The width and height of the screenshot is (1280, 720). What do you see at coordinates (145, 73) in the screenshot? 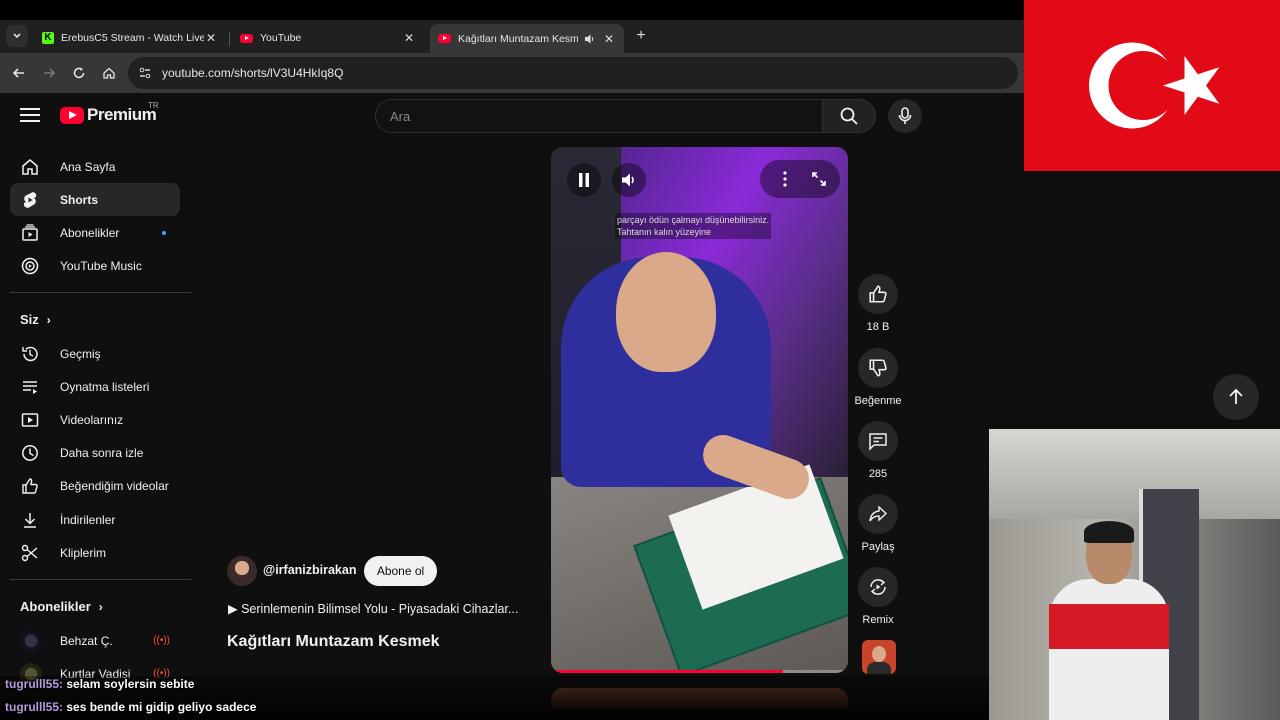
I see `site-info-icon` at bounding box center [145, 73].